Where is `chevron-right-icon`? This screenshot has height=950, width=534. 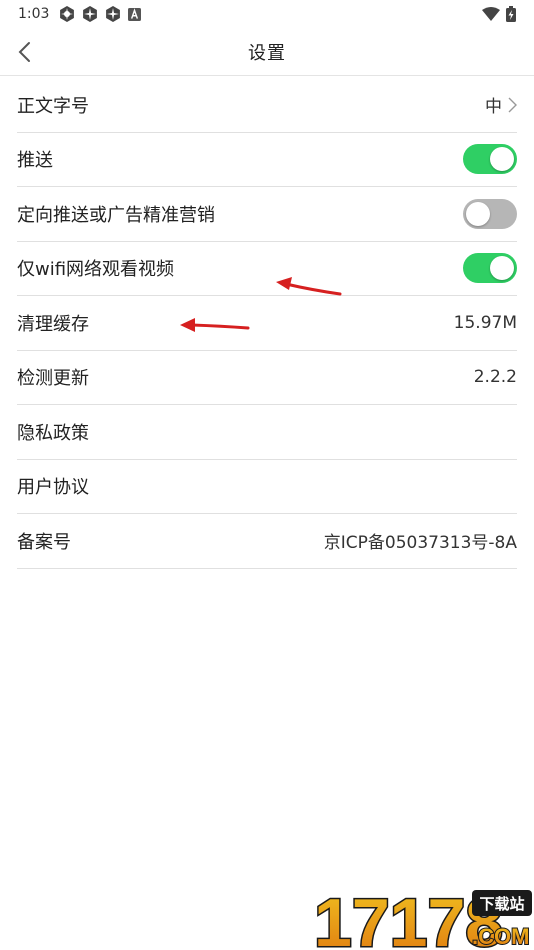 chevron-right-icon is located at coordinates (512, 105).